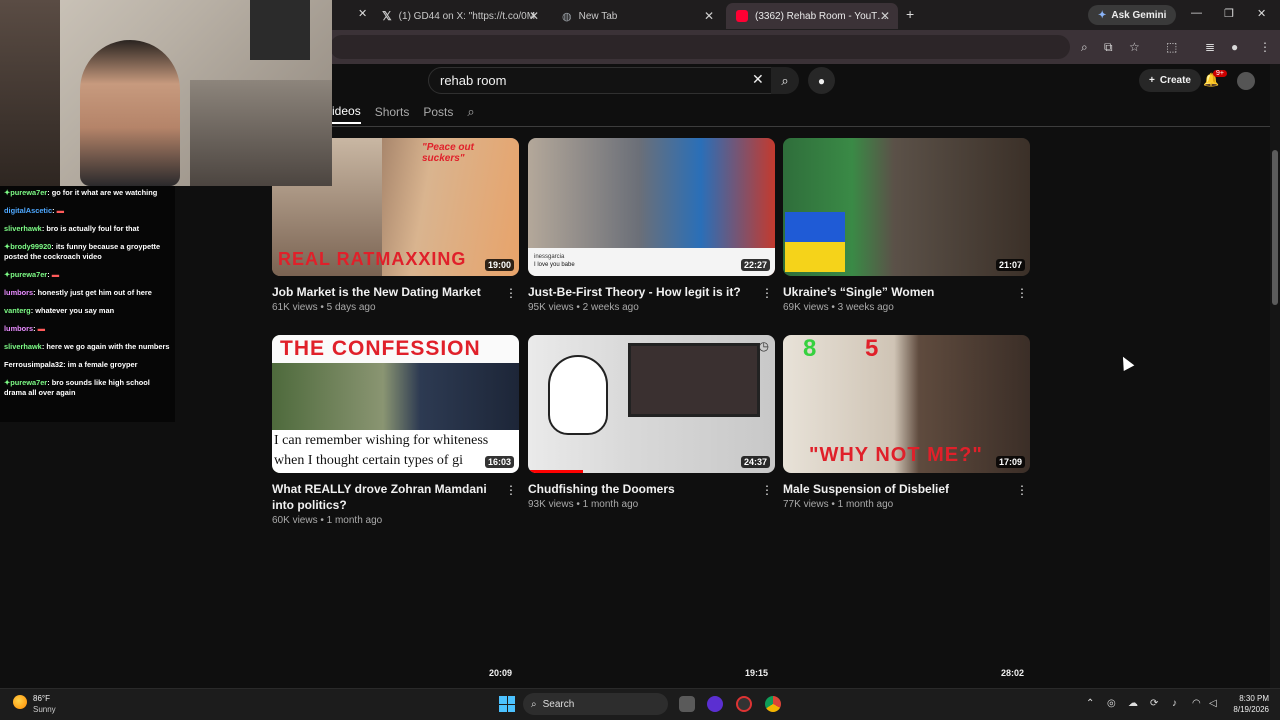  I want to click on tab-youtube: (3362) Rehab Room - YouTube ✕, so click(812, 16).